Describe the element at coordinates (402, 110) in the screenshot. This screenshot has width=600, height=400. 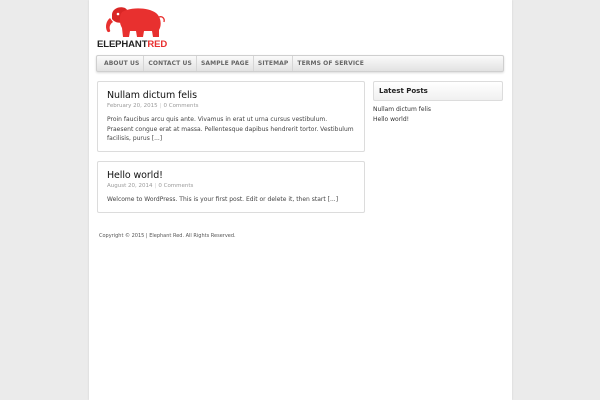
I see `latest-post-link: Nullam dictum felis` at that location.